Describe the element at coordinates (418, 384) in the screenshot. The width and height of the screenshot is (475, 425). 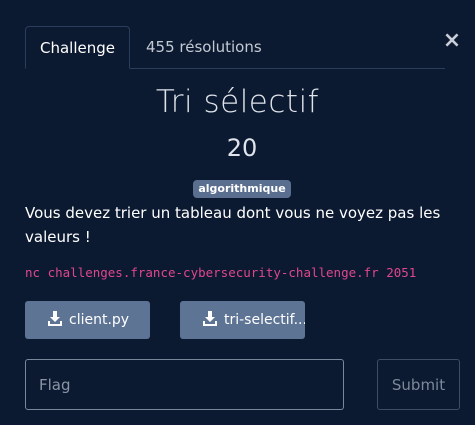
I see `submit-button: Submit` at that location.